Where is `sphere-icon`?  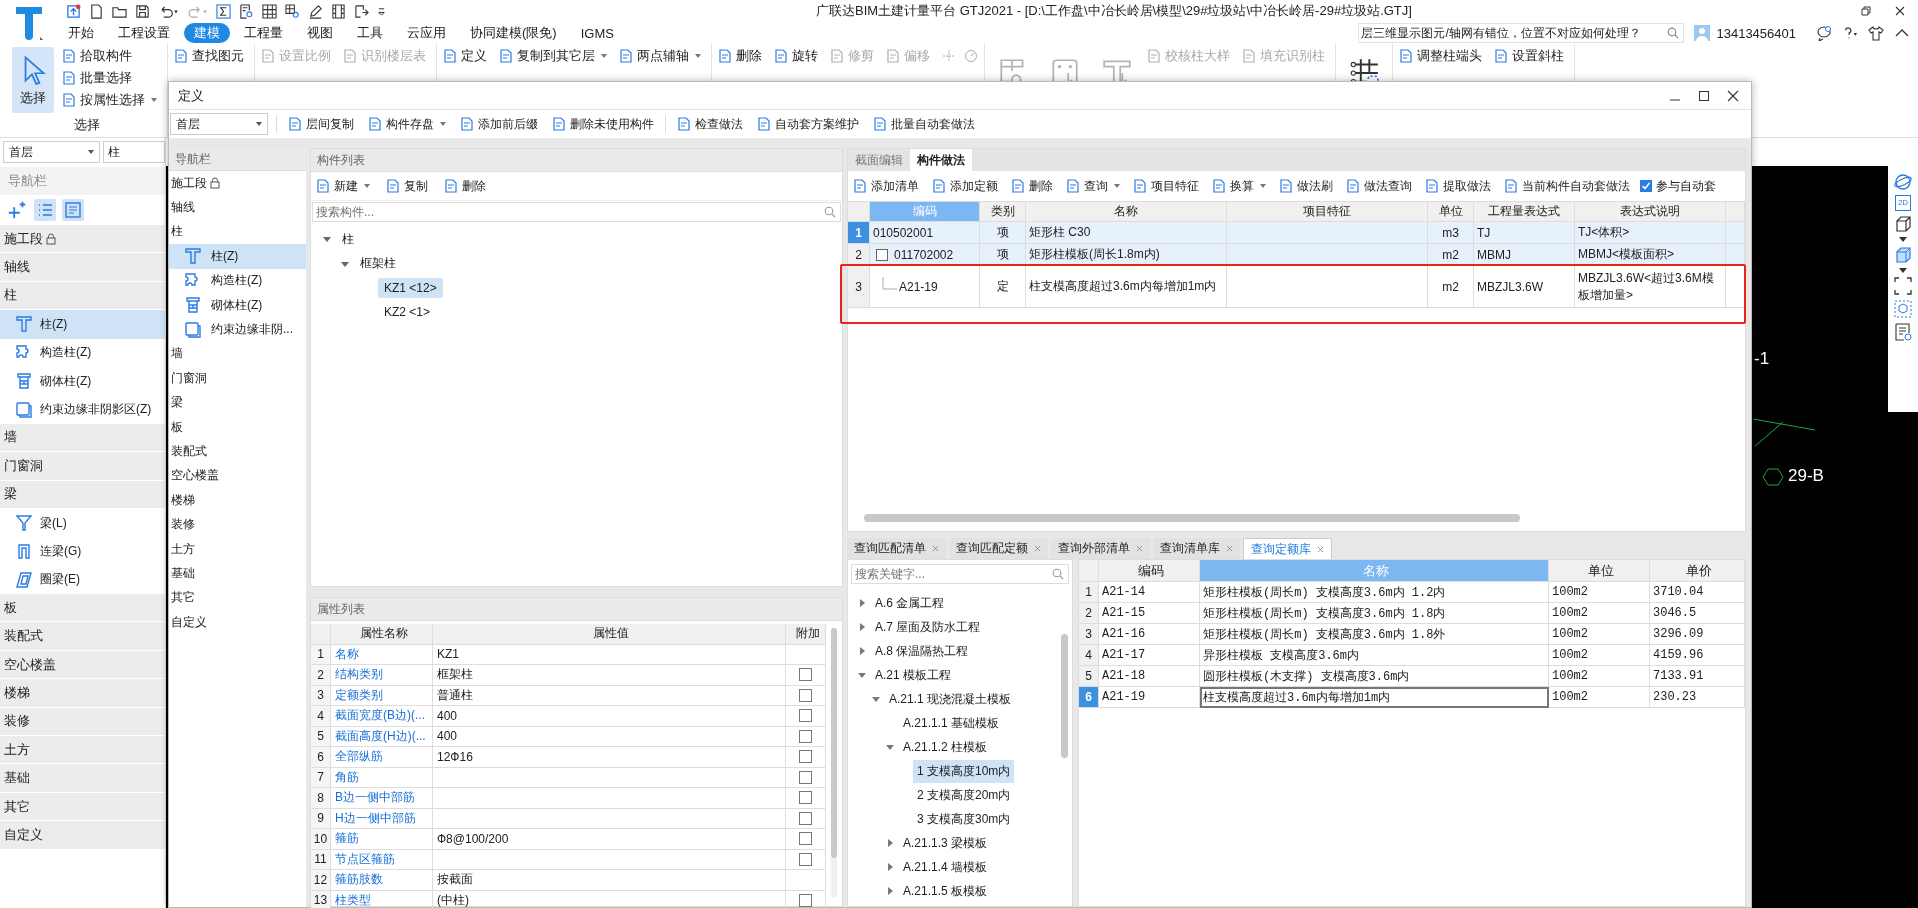
sphere-icon is located at coordinates (1903, 182).